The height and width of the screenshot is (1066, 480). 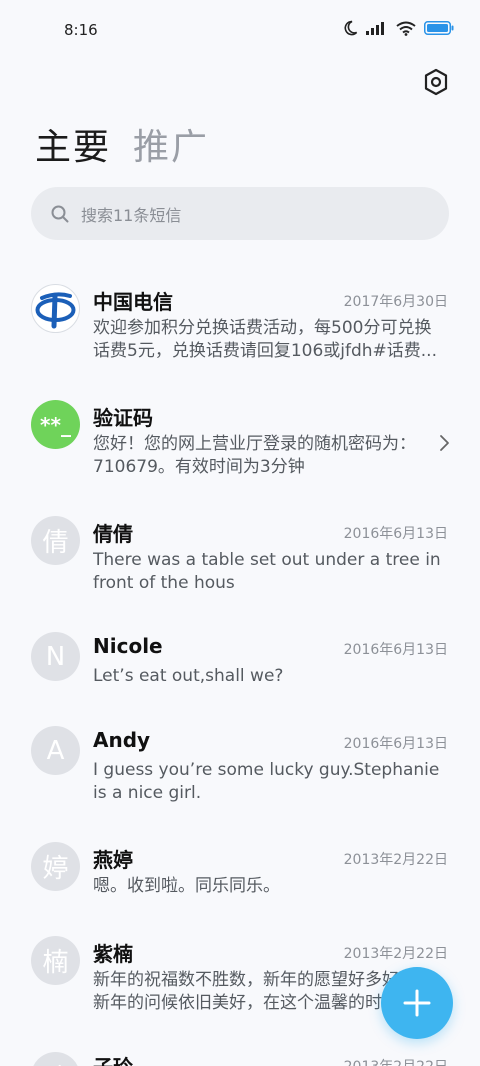 I want to click on china-telecom-logo-icon, so click(x=55, y=308).